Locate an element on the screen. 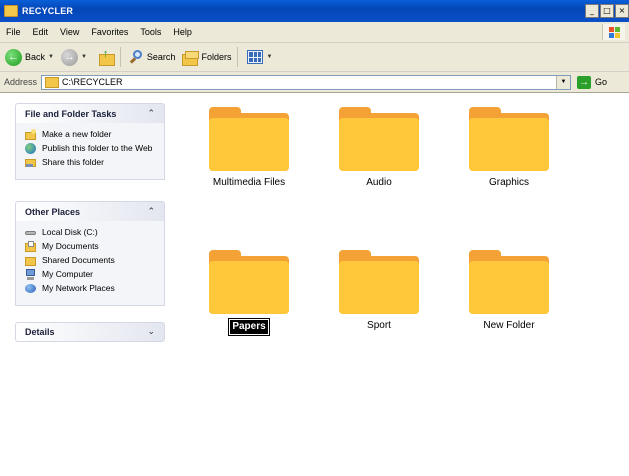 This screenshot has width=629, height=476. toolbar: ← Back ▼ → ▼ ↑ Search Folders ▼ is located at coordinates (314, 57).